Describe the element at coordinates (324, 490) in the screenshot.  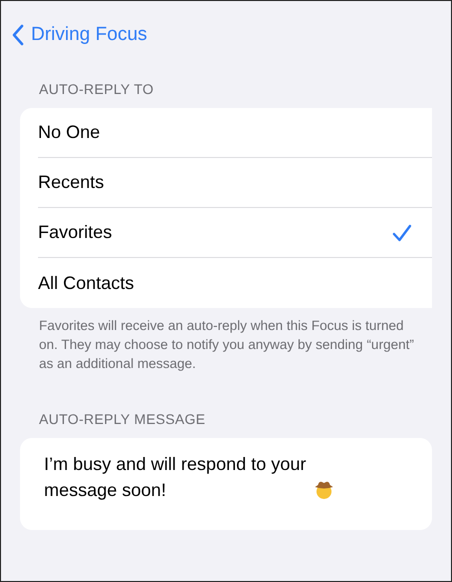
I see `hat-emoji-icon` at that location.